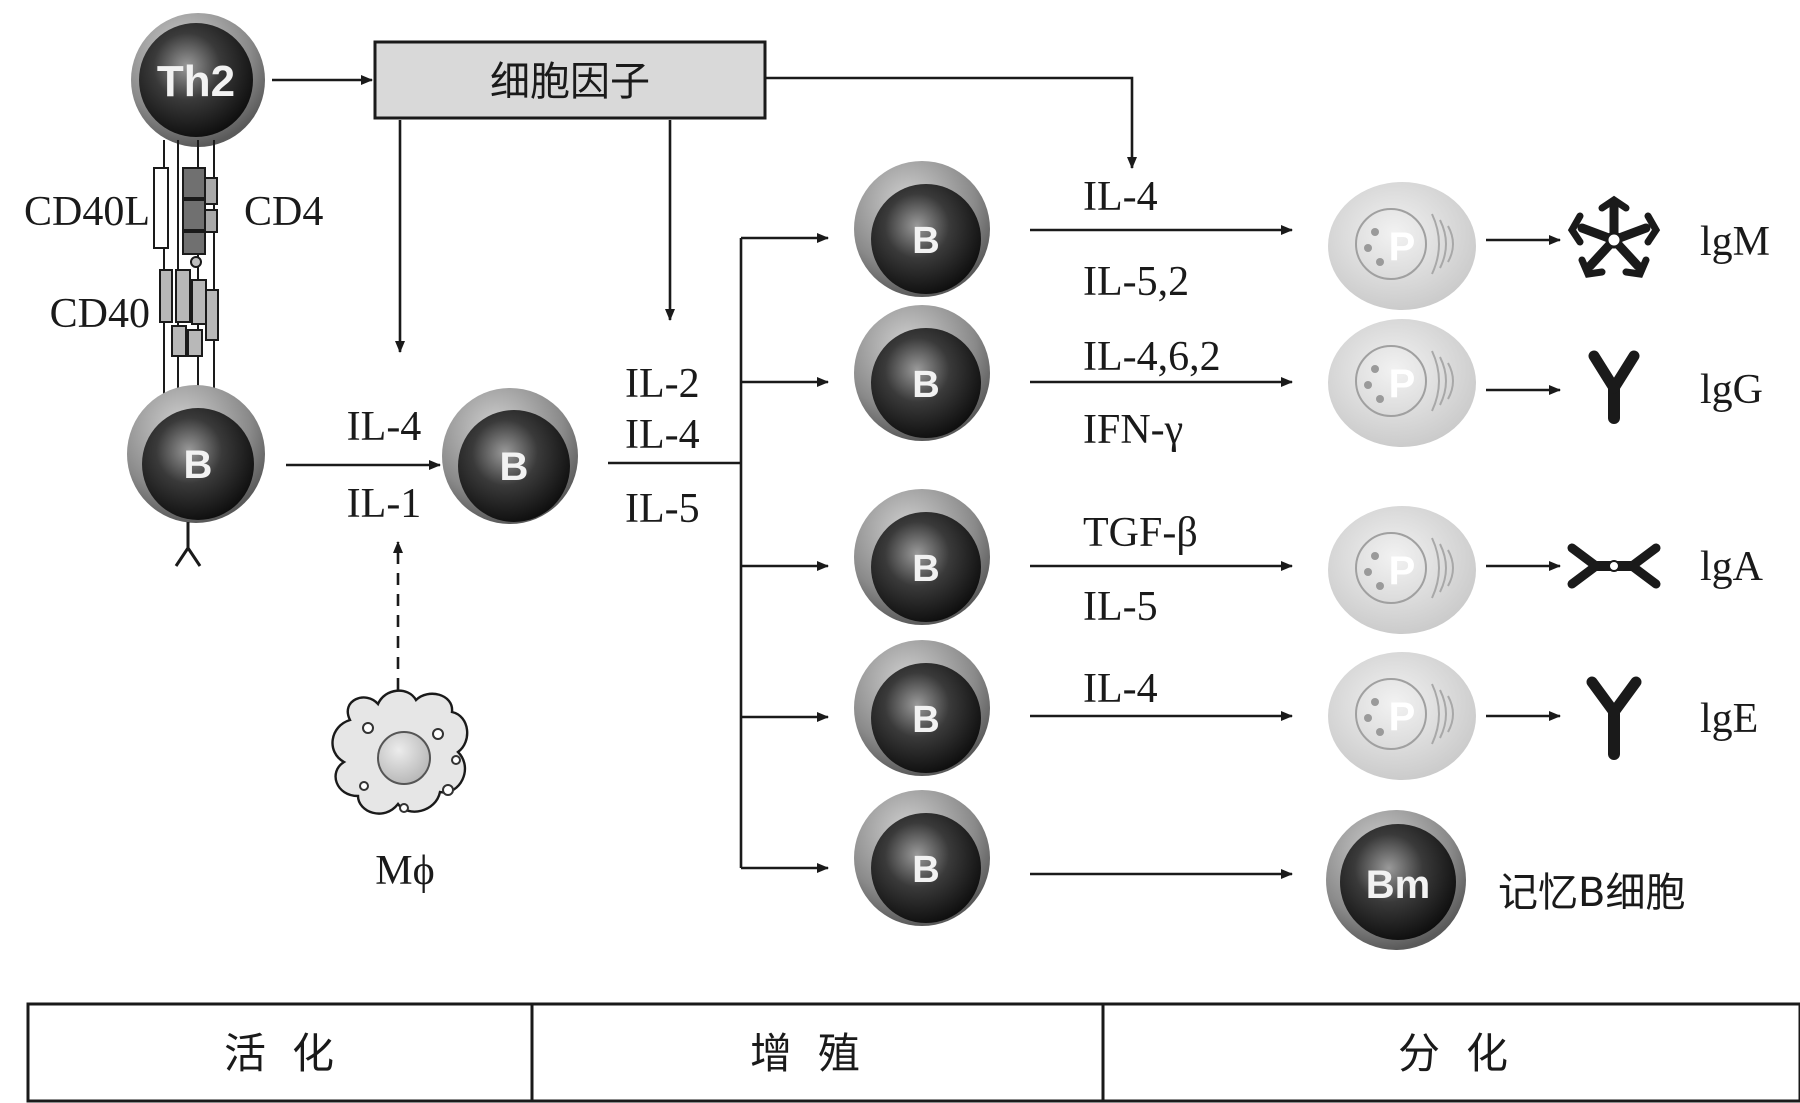 This screenshot has width=1800, height=1103. I want to click on plasma-cell-3: P, so click(1402, 570).